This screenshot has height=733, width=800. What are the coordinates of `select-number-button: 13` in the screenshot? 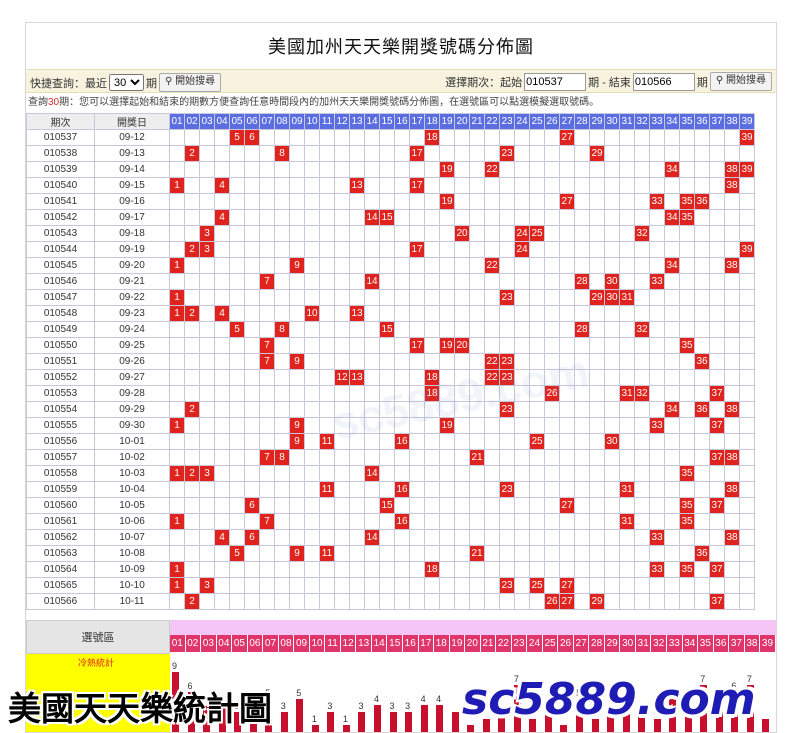 It's located at (364, 643).